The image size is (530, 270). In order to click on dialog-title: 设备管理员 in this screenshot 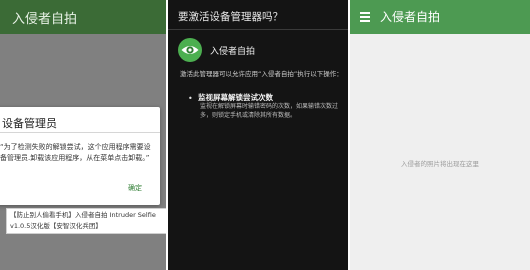, I will do `click(29, 123)`.